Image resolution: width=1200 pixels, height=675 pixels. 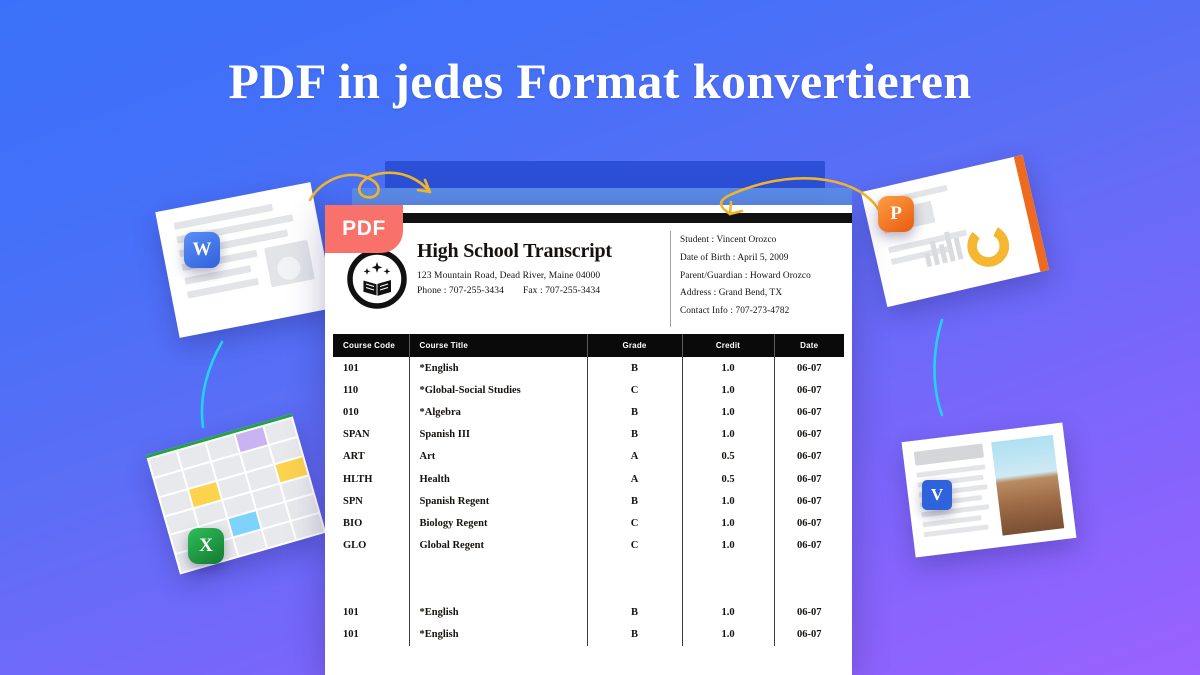 I want to click on student-info-line: Address : Grand Bend, TX, so click(x=731, y=293).